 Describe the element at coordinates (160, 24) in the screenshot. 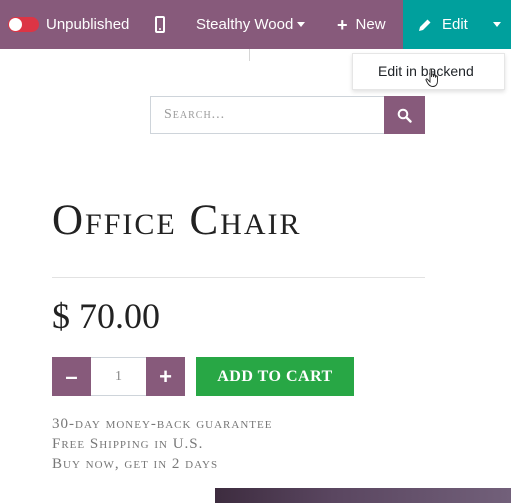

I see `phone-icon` at that location.